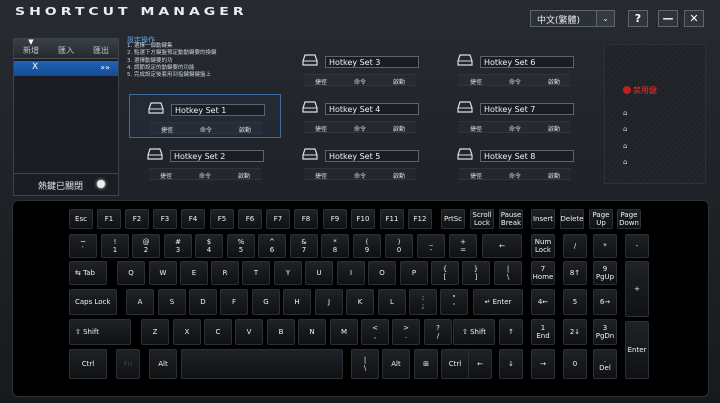 This screenshot has height=403, width=720. Describe the element at coordinates (511, 219) in the screenshot. I see `keyboard-key: Pause Break` at that location.